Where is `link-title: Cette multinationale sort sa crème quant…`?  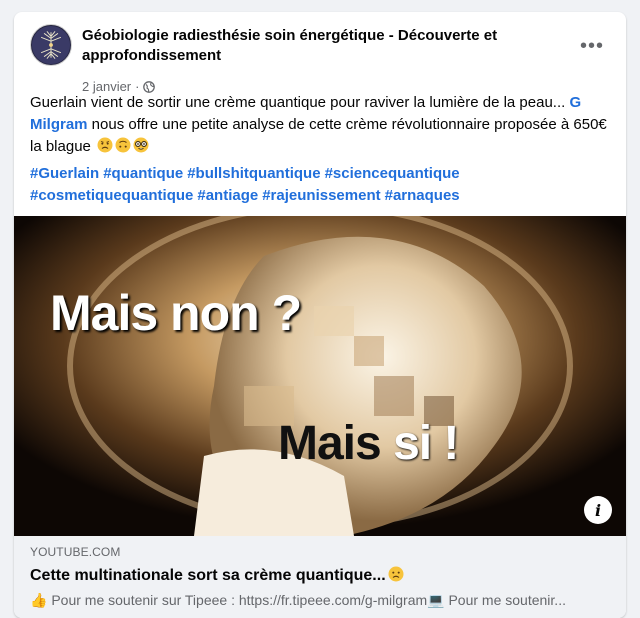
link-title: Cette multinationale sort sa crème quant… is located at coordinates (217, 575).